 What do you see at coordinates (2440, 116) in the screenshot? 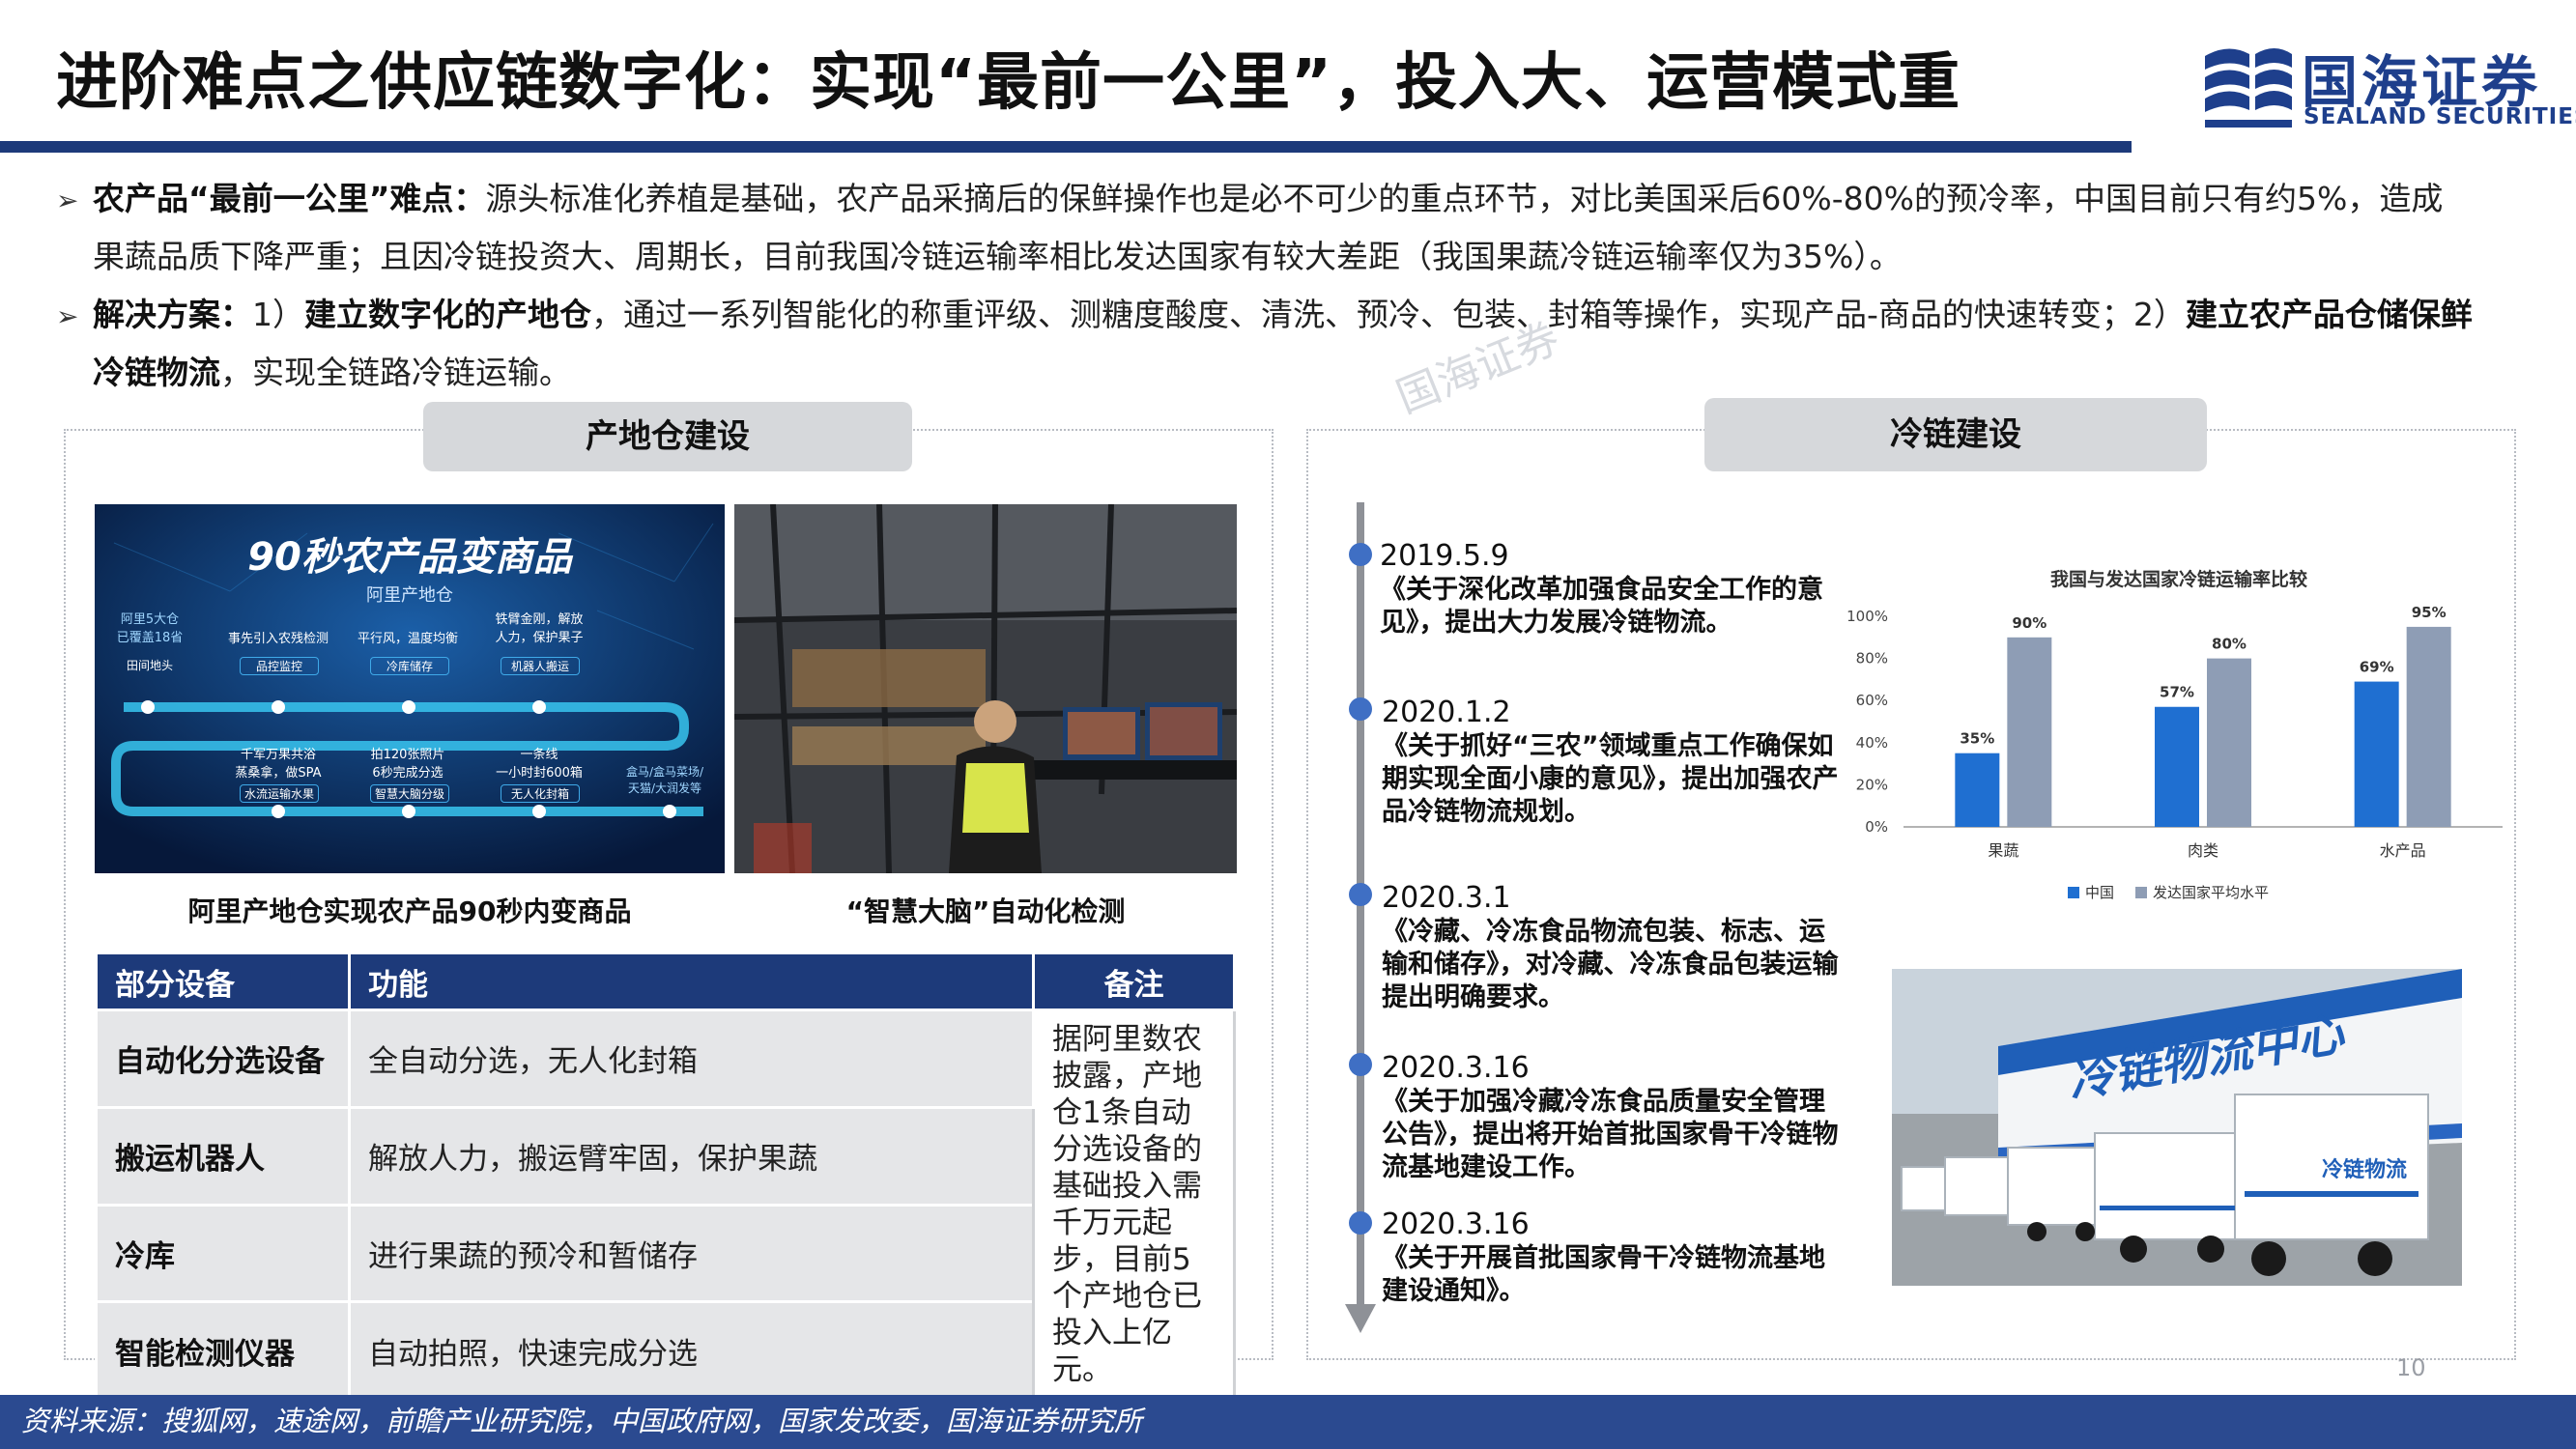
I see `logo-english-name: SEALAND SECURITIES` at bounding box center [2440, 116].